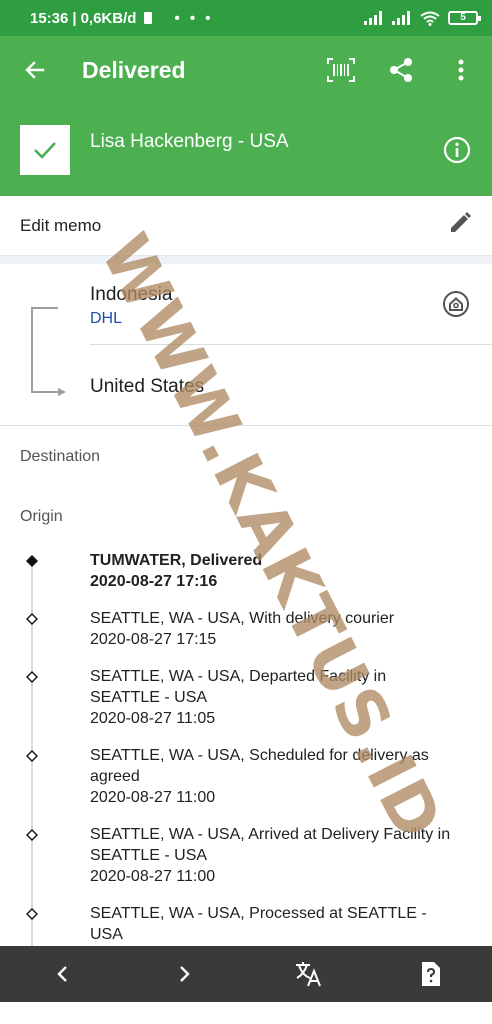 This screenshot has width=492, height=1024. I want to click on bottom-strip, so click(246, 1013).